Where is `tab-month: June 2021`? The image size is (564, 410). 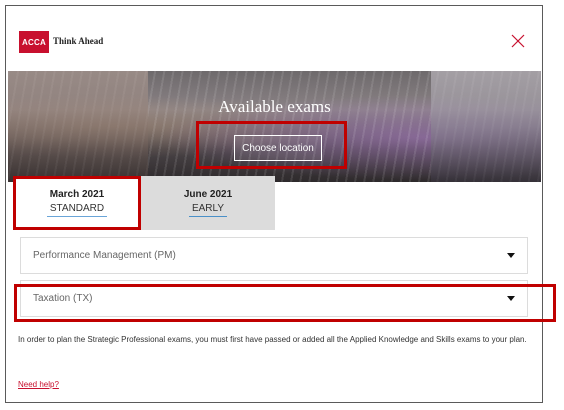 tab-month: June 2021 is located at coordinates (208, 194).